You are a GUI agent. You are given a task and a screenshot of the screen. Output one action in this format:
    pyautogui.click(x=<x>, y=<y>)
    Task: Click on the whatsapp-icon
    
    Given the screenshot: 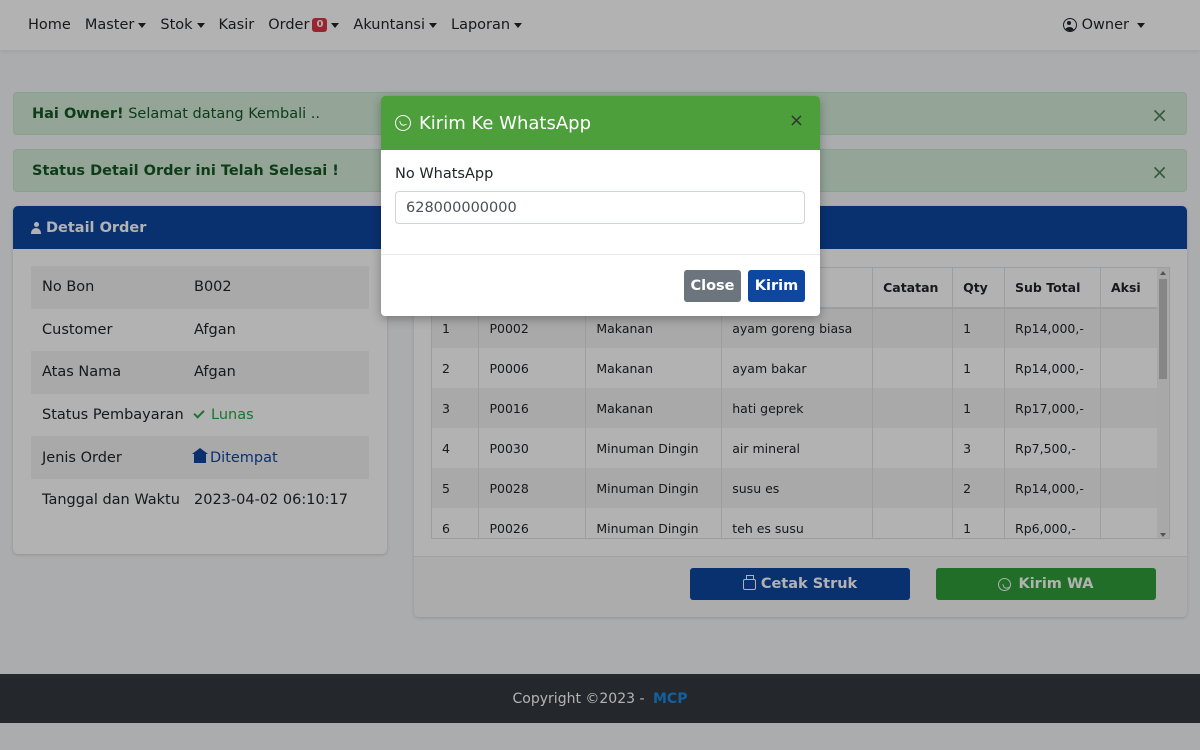 What is the action you would take?
    pyautogui.click(x=403, y=123)
    